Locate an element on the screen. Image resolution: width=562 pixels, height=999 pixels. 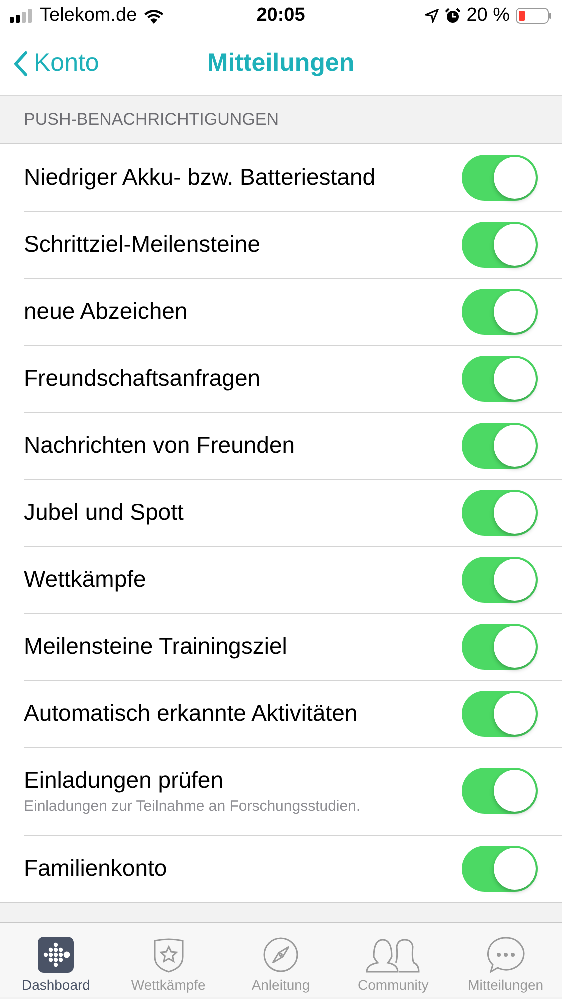
tab-bar-item: Community is located at coordinates (393, 960).